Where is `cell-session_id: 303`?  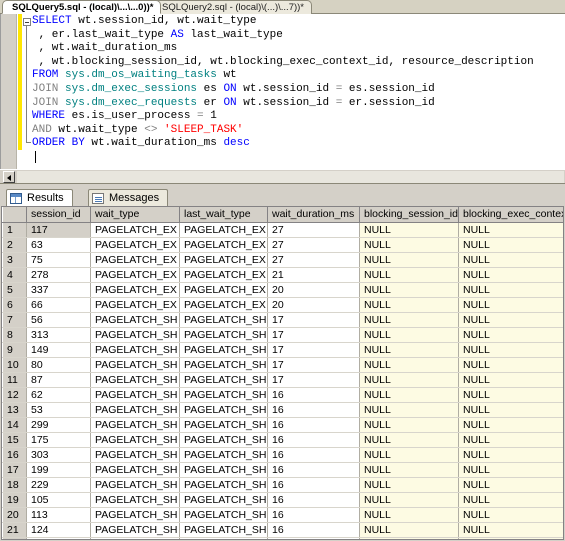
cell-session_id: 303 is located at coordinates (58, 455).